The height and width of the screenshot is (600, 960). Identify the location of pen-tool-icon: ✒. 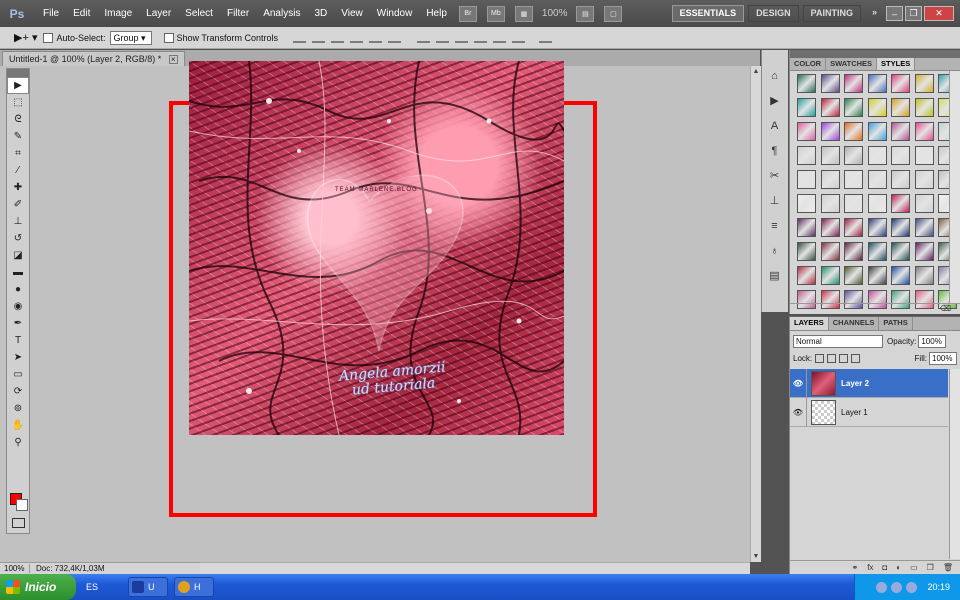
(18, 323).